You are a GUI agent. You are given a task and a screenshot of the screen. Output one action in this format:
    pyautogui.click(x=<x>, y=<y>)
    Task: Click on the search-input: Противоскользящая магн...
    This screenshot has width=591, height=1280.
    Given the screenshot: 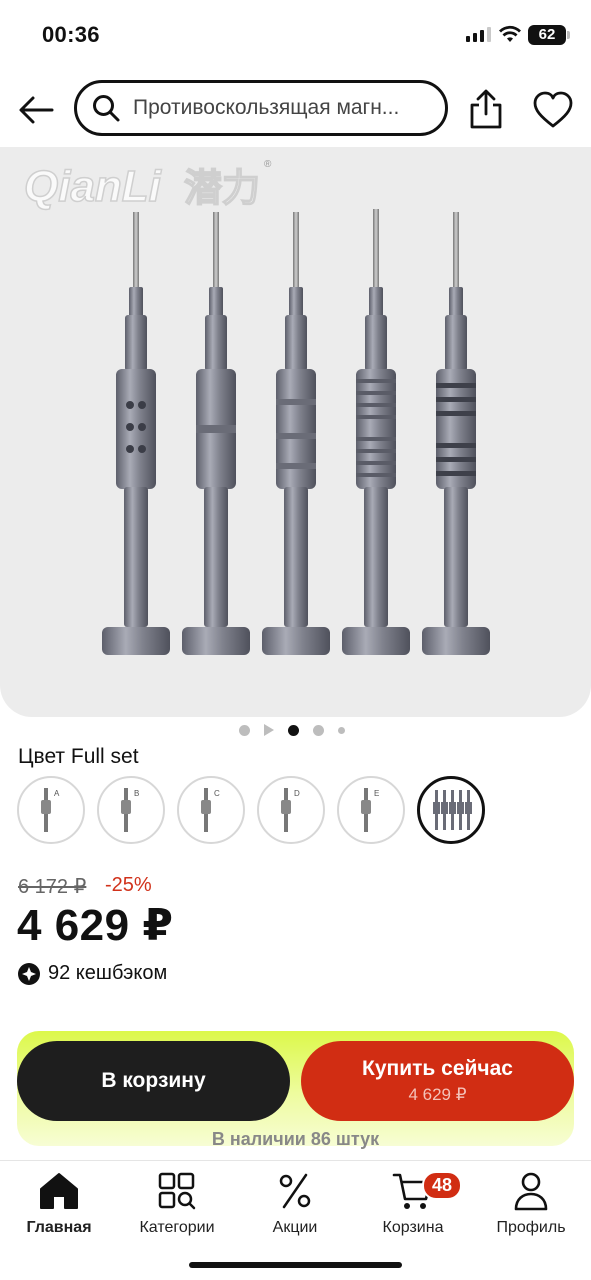 What is the action you would take?
    pyautogui.click(x=261, y=108)
    